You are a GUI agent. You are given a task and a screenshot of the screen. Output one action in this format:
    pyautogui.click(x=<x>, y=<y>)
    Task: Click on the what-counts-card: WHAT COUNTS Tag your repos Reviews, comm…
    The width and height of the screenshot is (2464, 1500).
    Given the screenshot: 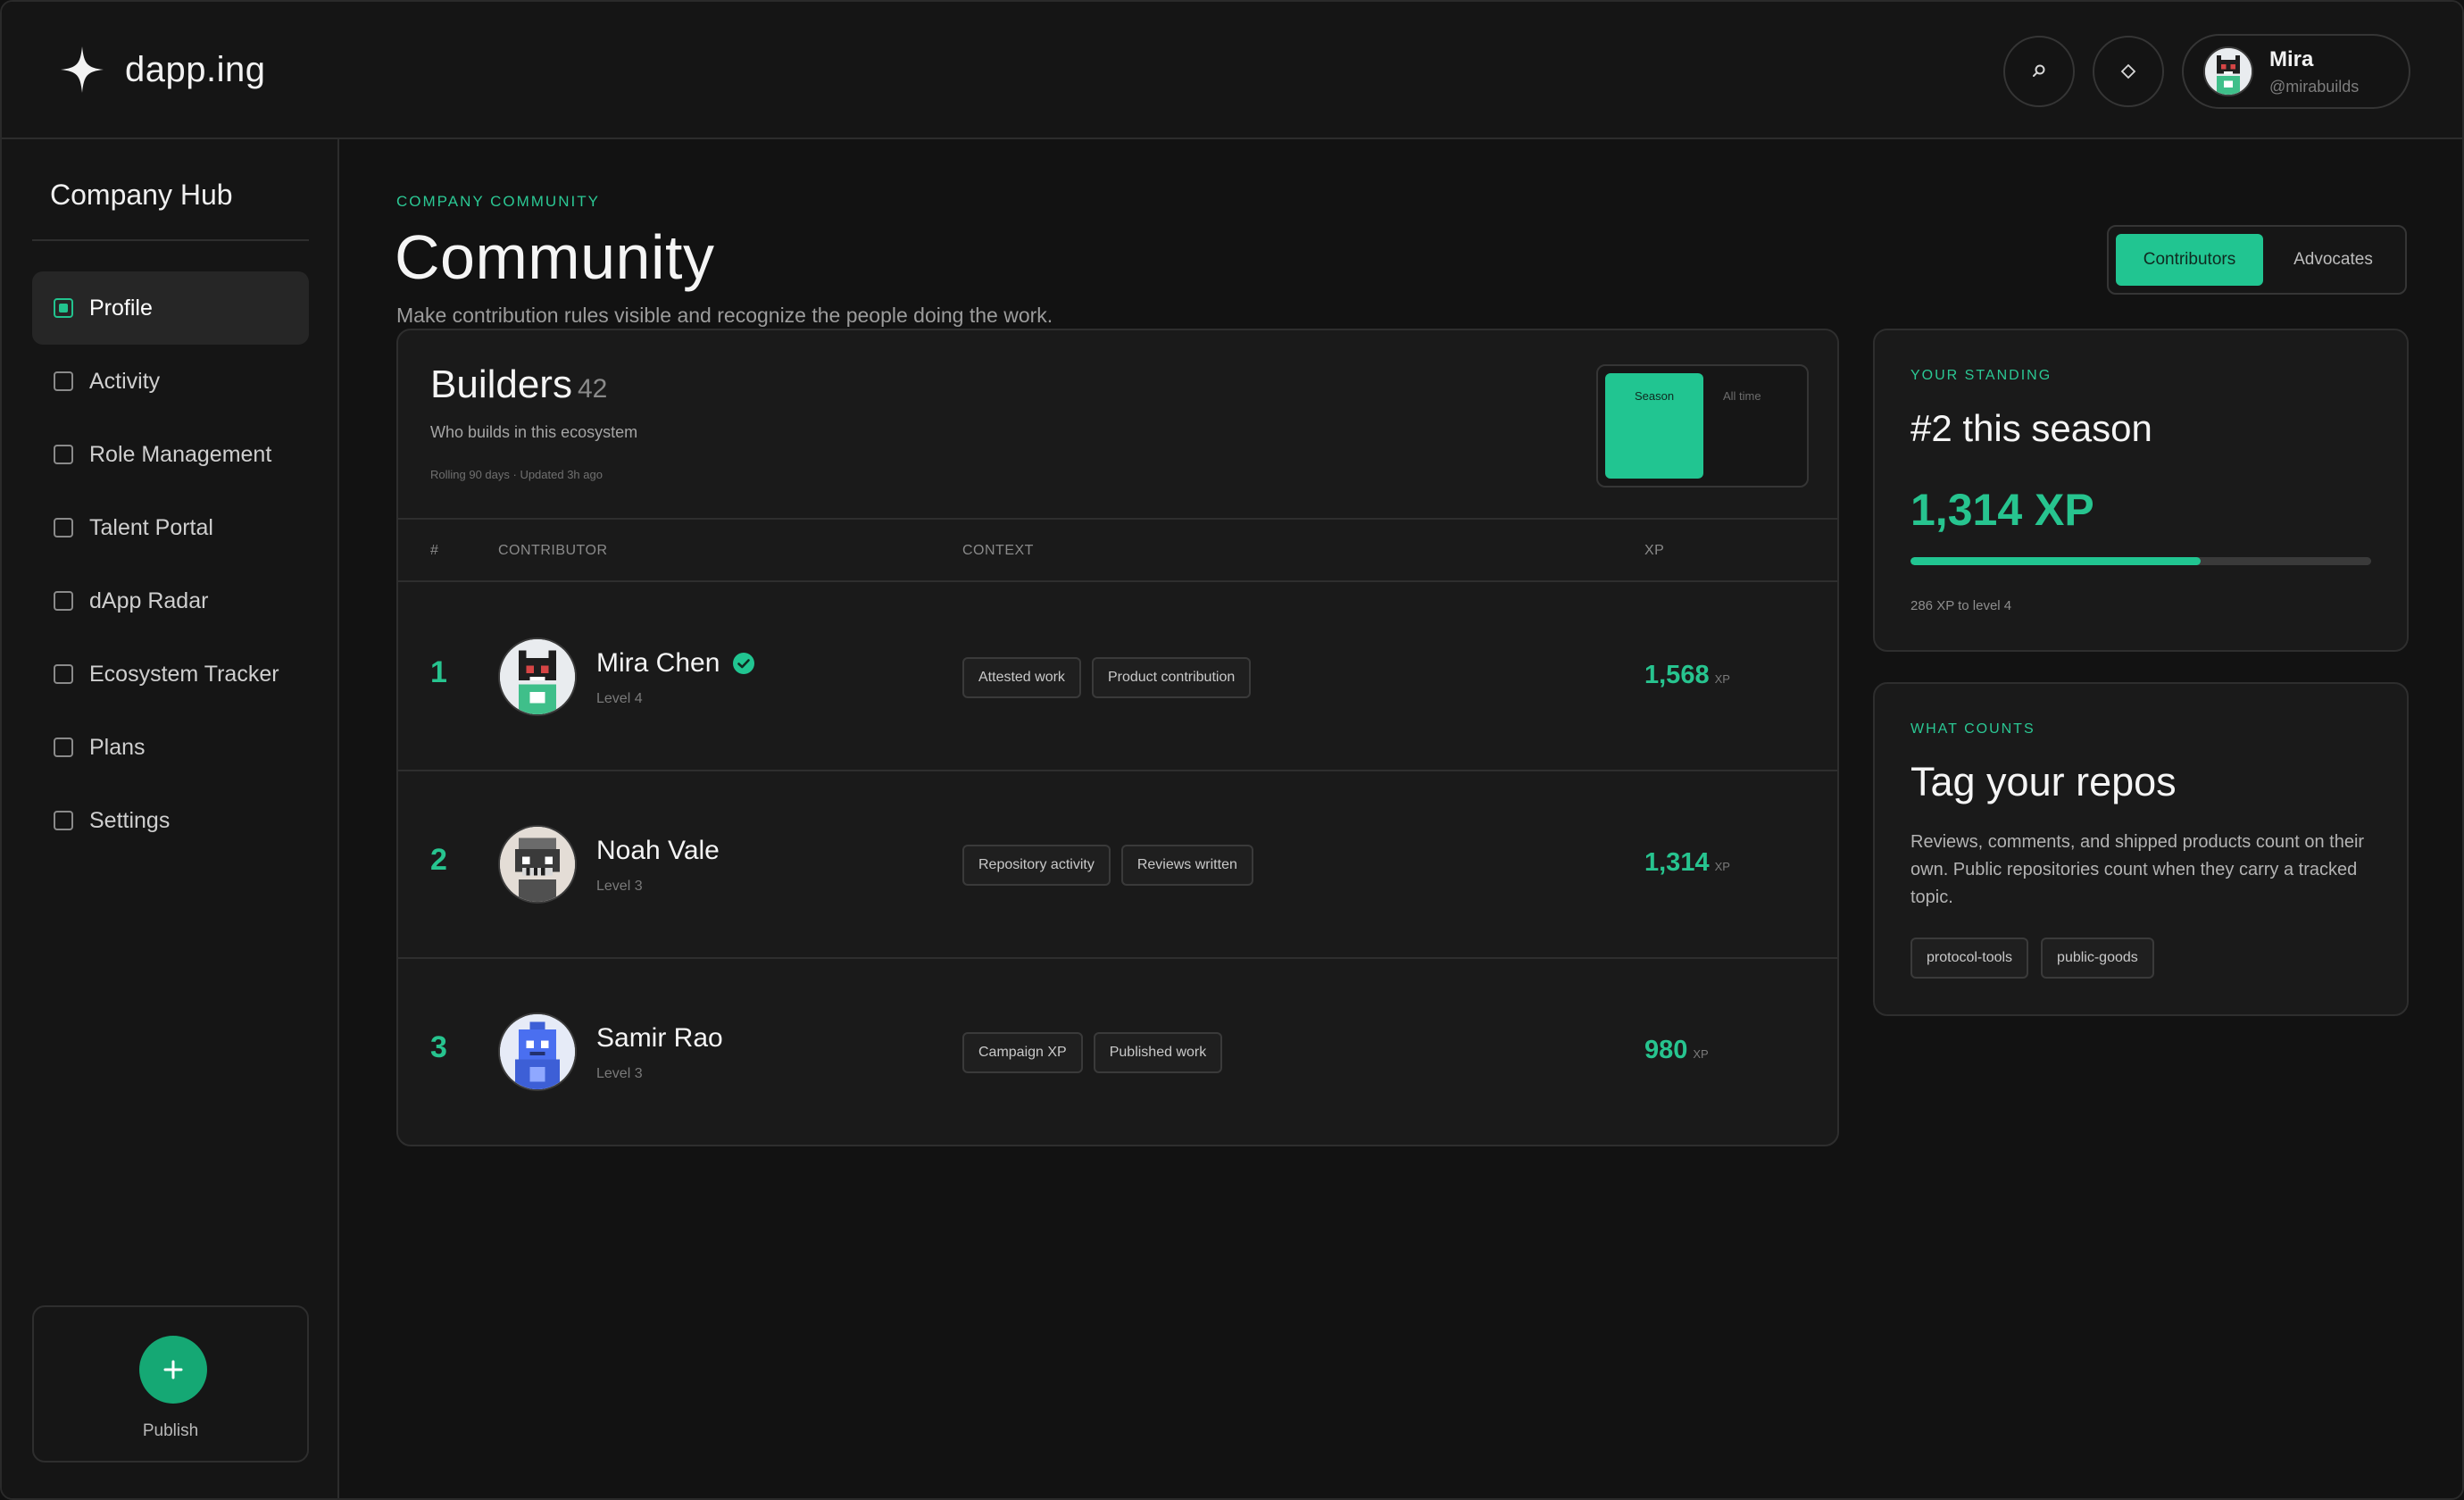 What is the action you would take?
    pyautogui.click(x=2141, y=849)
    